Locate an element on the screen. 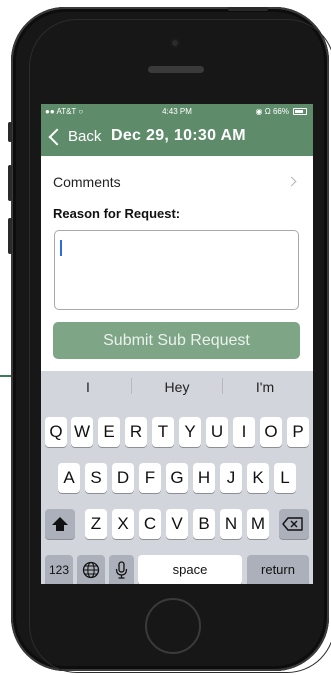  key-p: P is located at coordinates (298, 432).